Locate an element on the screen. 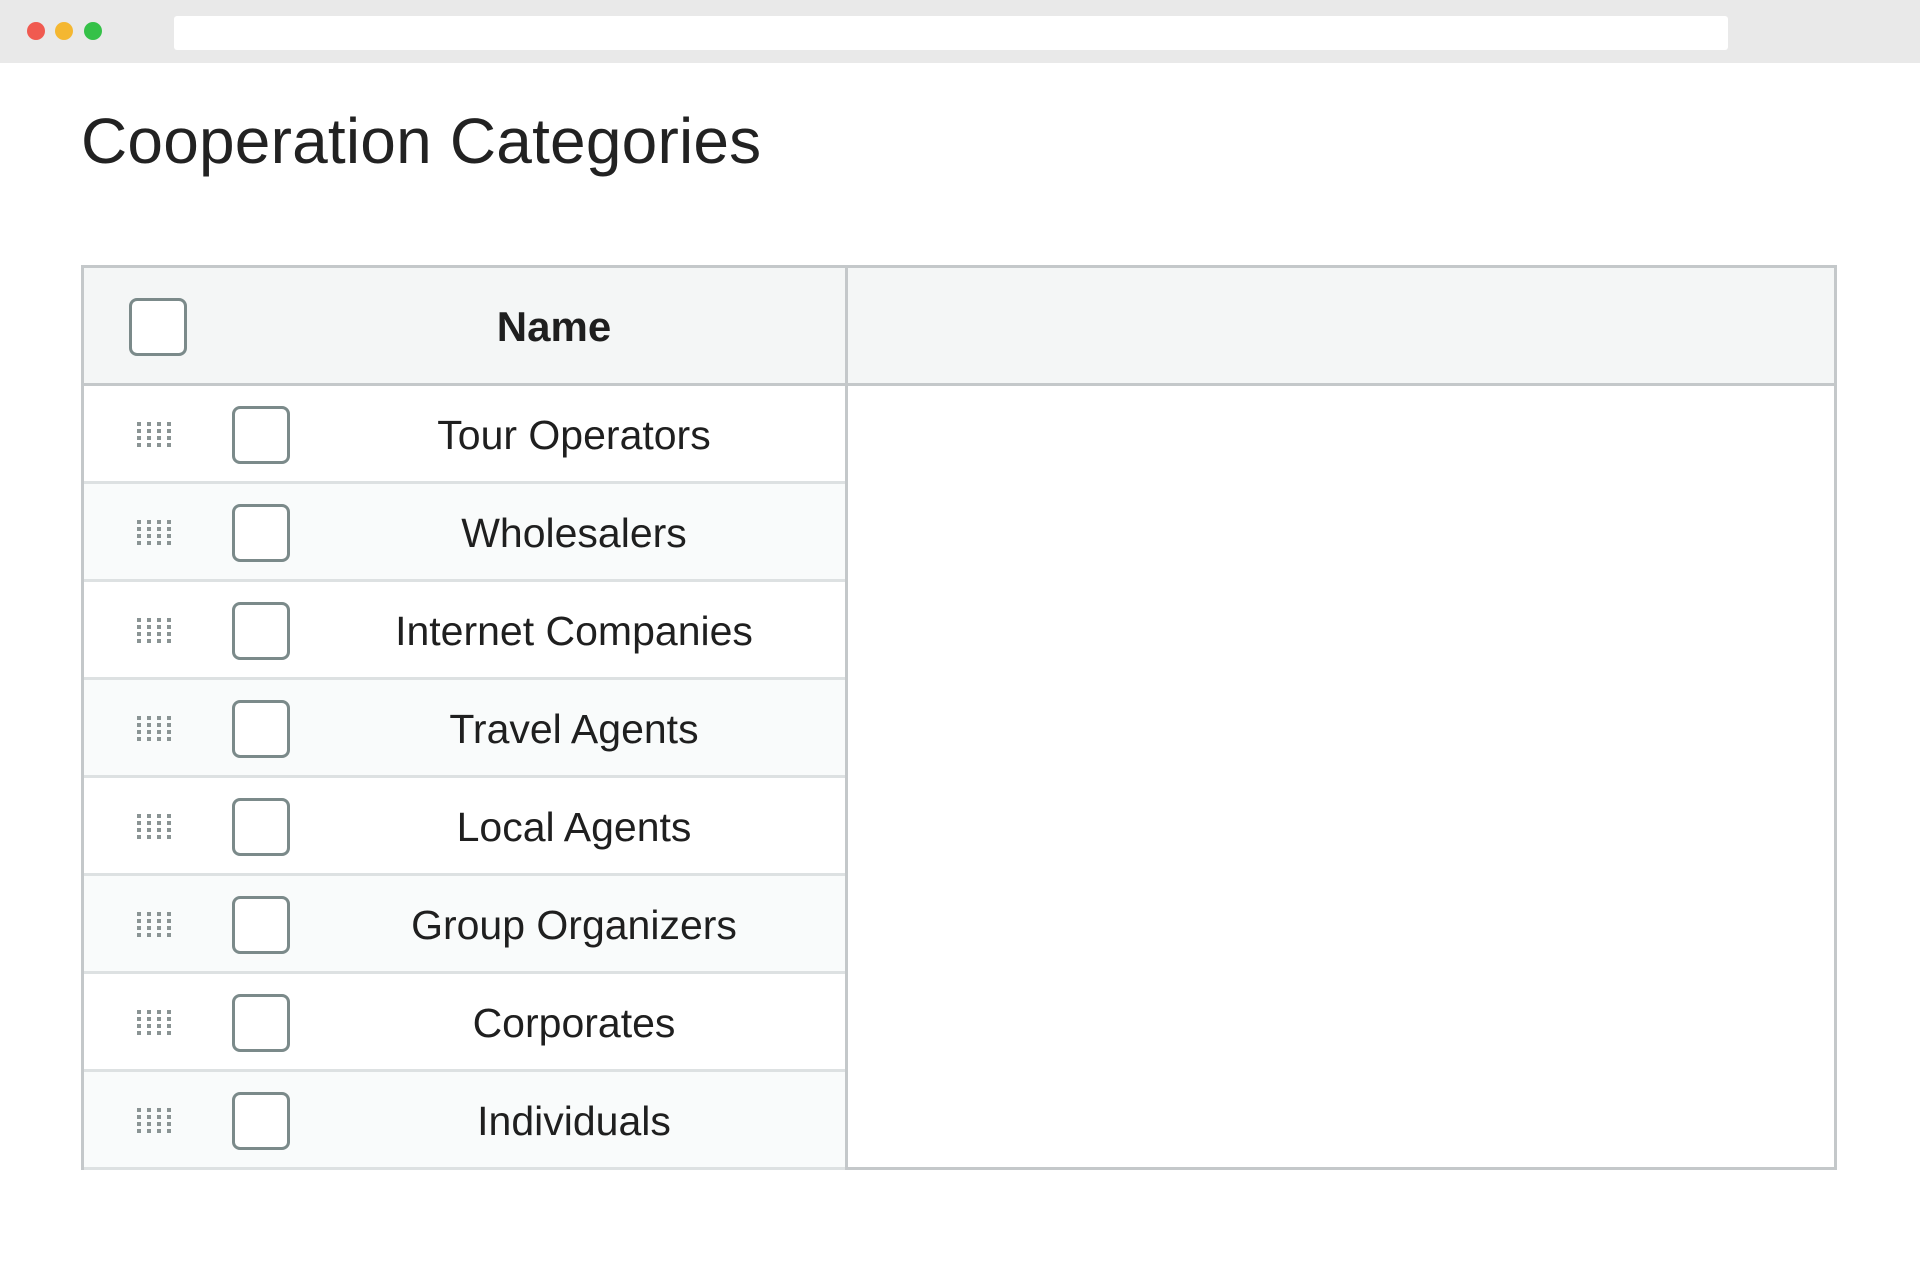 This screenshot has height=1268, width=1920. row-name: Individuals is located at coordinates (574, 1121).